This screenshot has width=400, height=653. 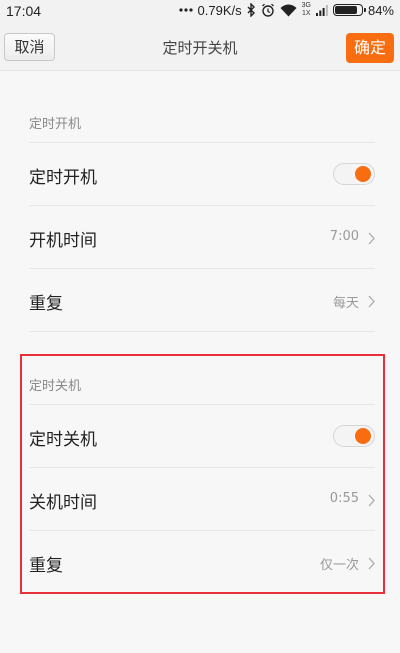 I want to click on power-on-time-label: 开机时间, so click(x=63, y=241).